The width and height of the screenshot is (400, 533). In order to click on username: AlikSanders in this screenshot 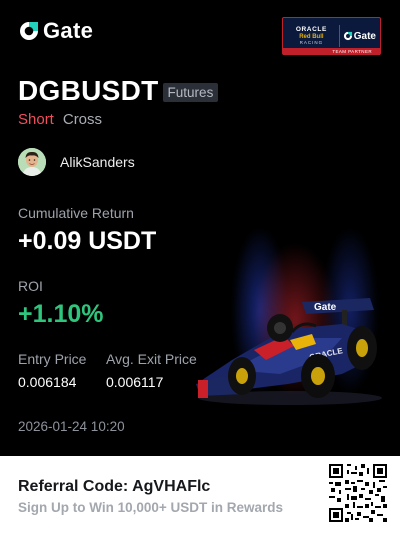, I will do `click(97, 162)`.